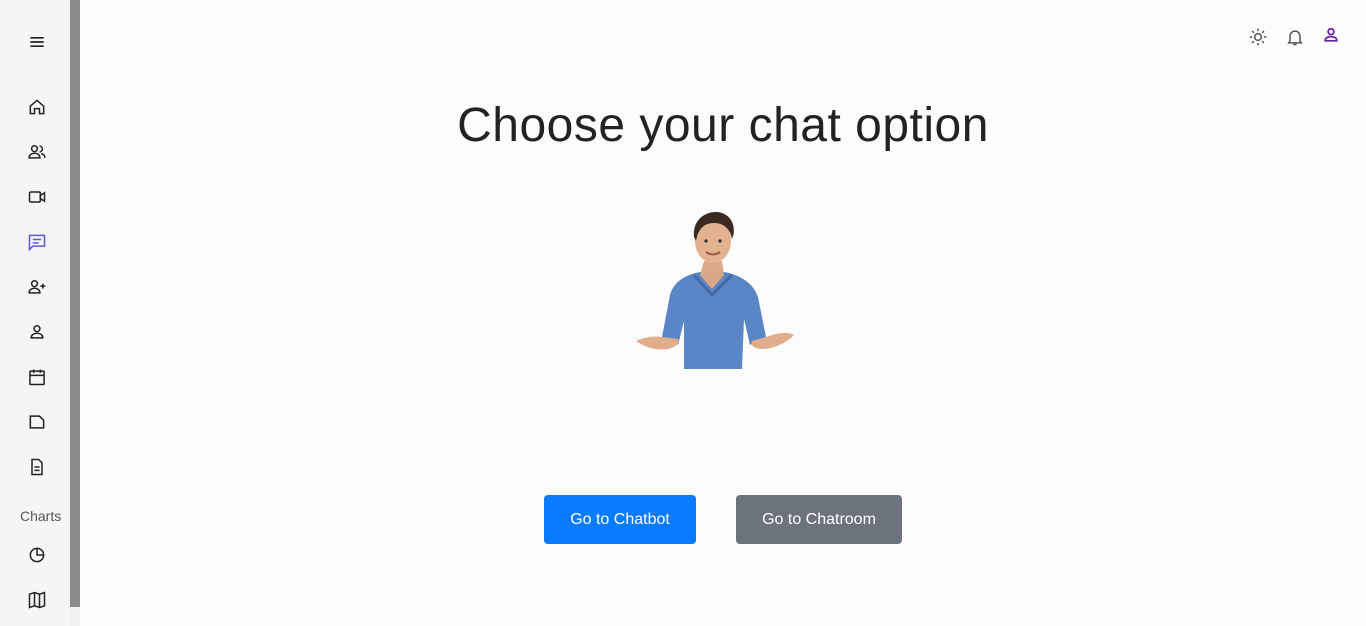 Image resolution: width=1366 pixels, height=626 pixels. I want to click on account-icon, so click(1331, 35).